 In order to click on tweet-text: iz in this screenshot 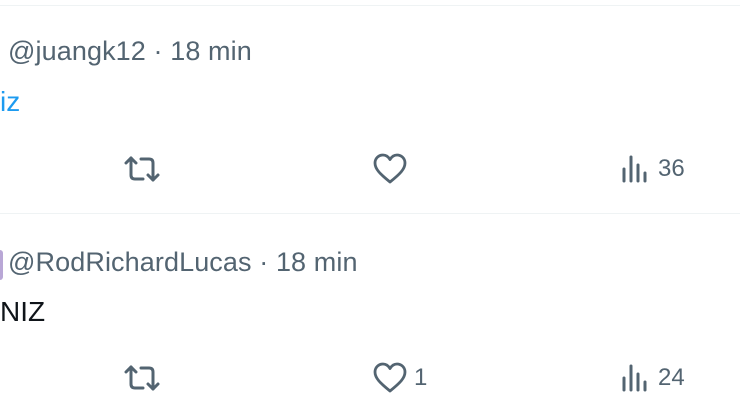, I will do `click(10, 102)`.